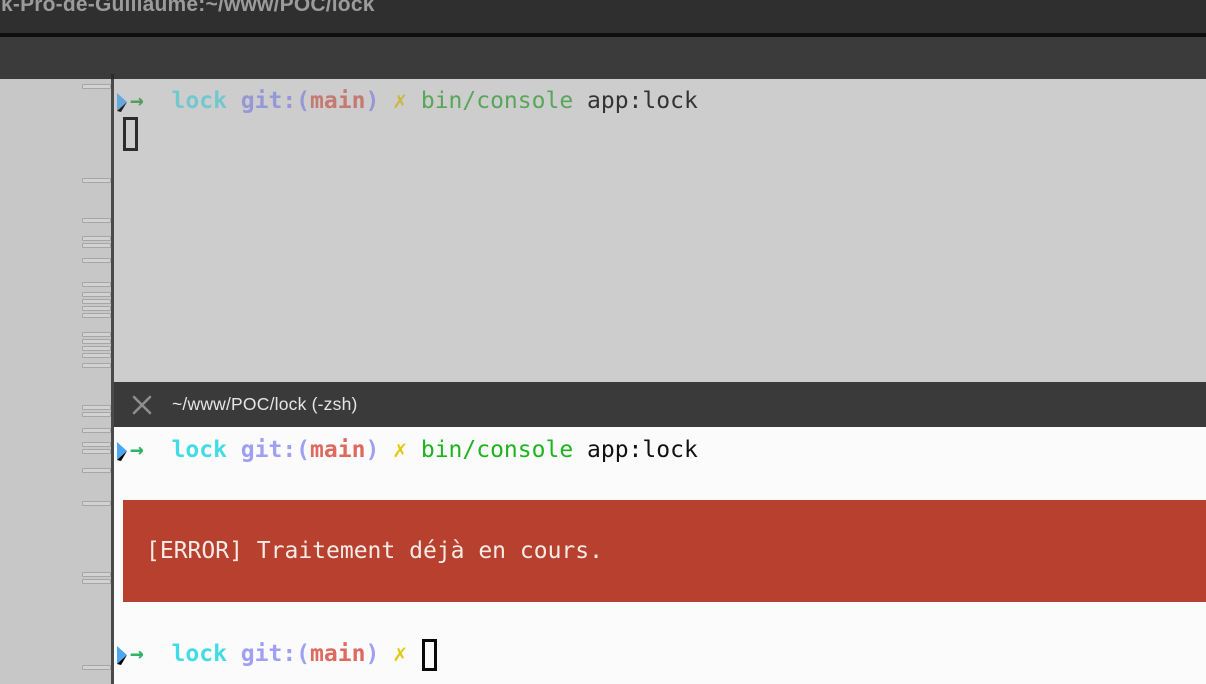 The width and height of the screenshot is (1206, 684). Describe the element at coordinates (188, 8) in the screenshot. I see `window-title: k-Pro-de-Guillaume:~/www/POC/lock` at that location.